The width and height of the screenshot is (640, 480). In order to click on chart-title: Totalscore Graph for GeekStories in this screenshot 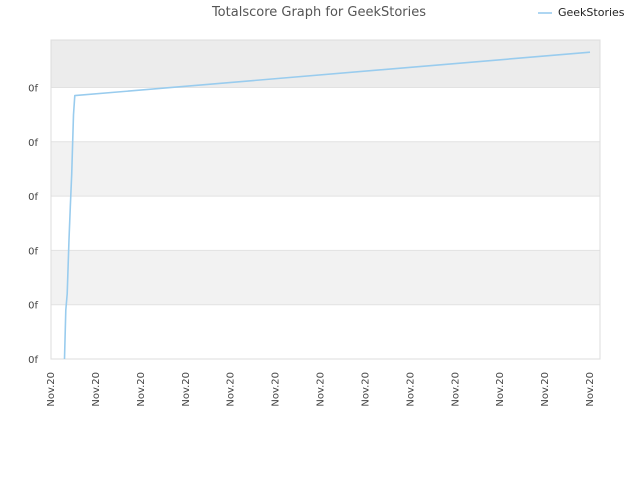, I will do `click(318, 12)`.